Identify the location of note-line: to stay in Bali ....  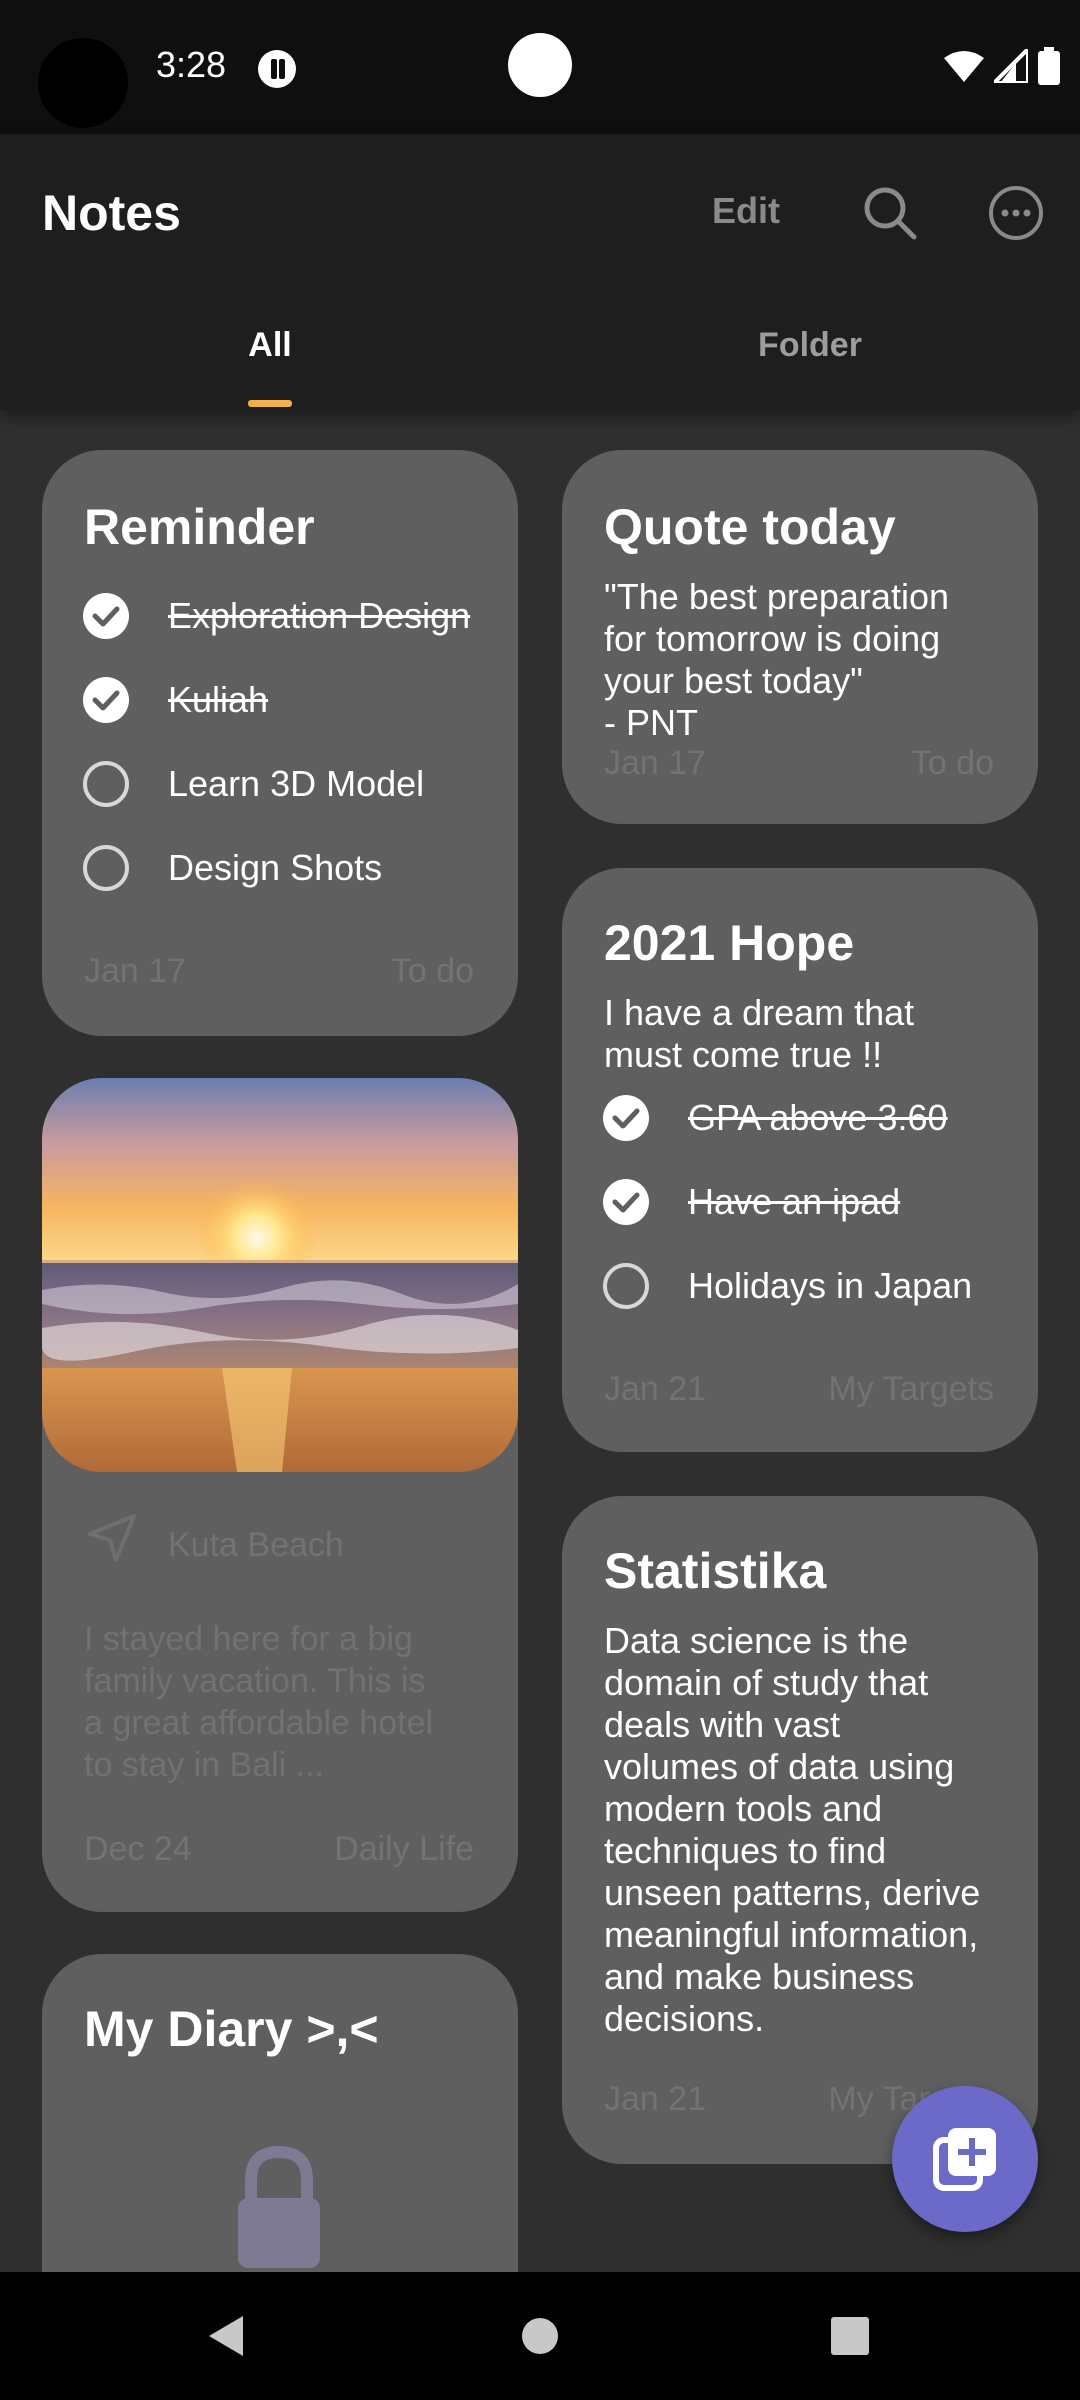
(204, 1765).